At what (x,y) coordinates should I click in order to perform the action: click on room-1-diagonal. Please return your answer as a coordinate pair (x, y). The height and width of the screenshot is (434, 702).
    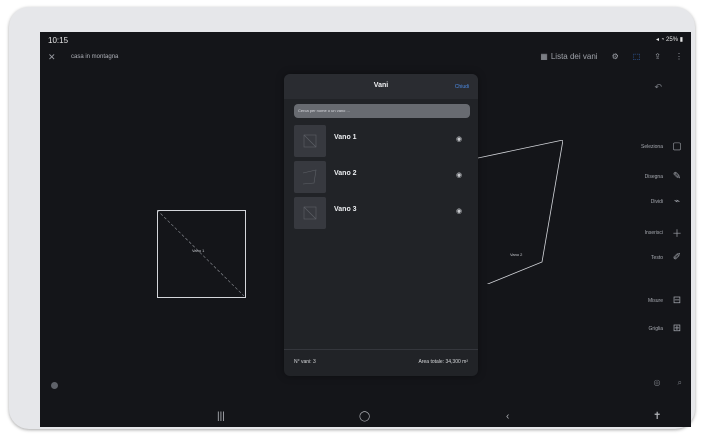
    Looking at the image, I should click on (200, 253).